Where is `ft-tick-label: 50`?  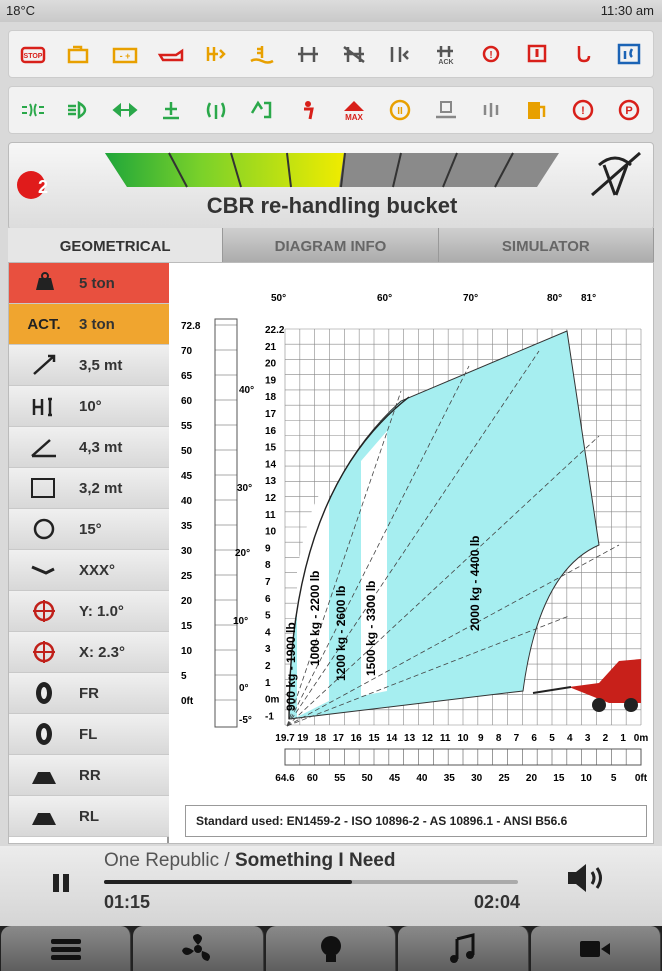 ft-tick-label: 50 is located at coordinates (187, 451).